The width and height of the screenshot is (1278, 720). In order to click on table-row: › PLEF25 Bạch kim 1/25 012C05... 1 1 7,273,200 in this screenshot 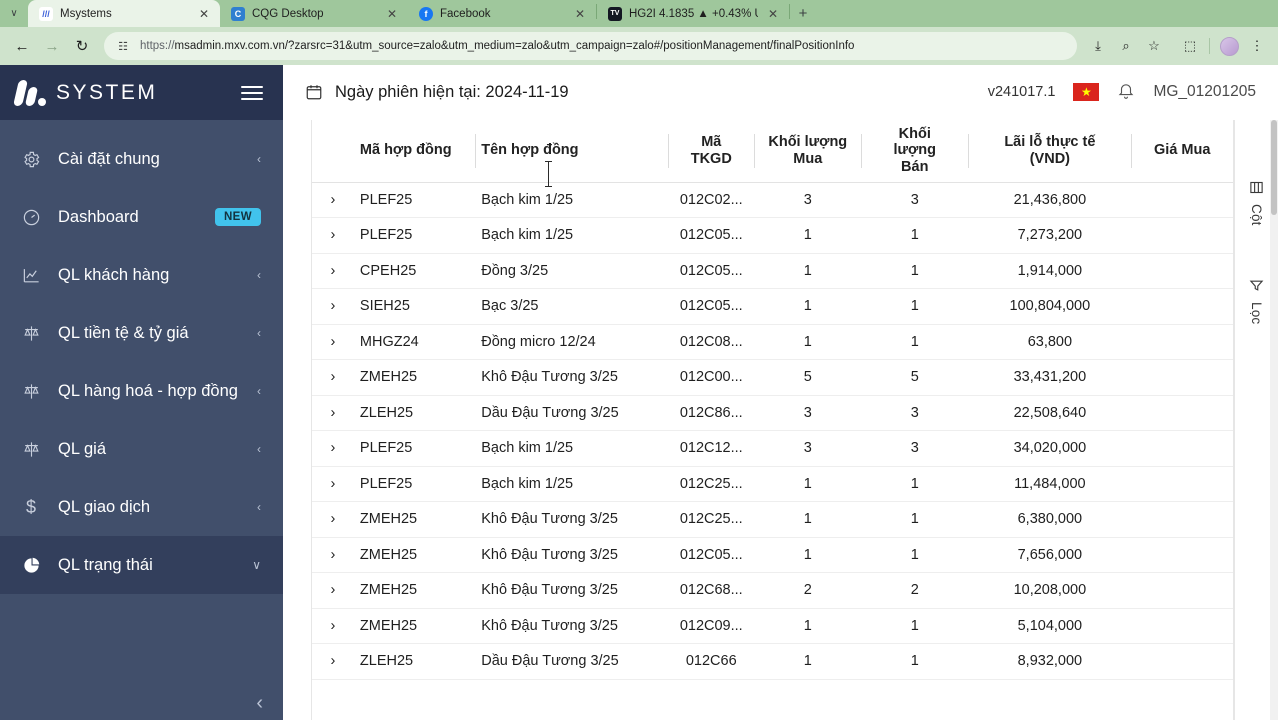, I will do `click(772, 235)`.